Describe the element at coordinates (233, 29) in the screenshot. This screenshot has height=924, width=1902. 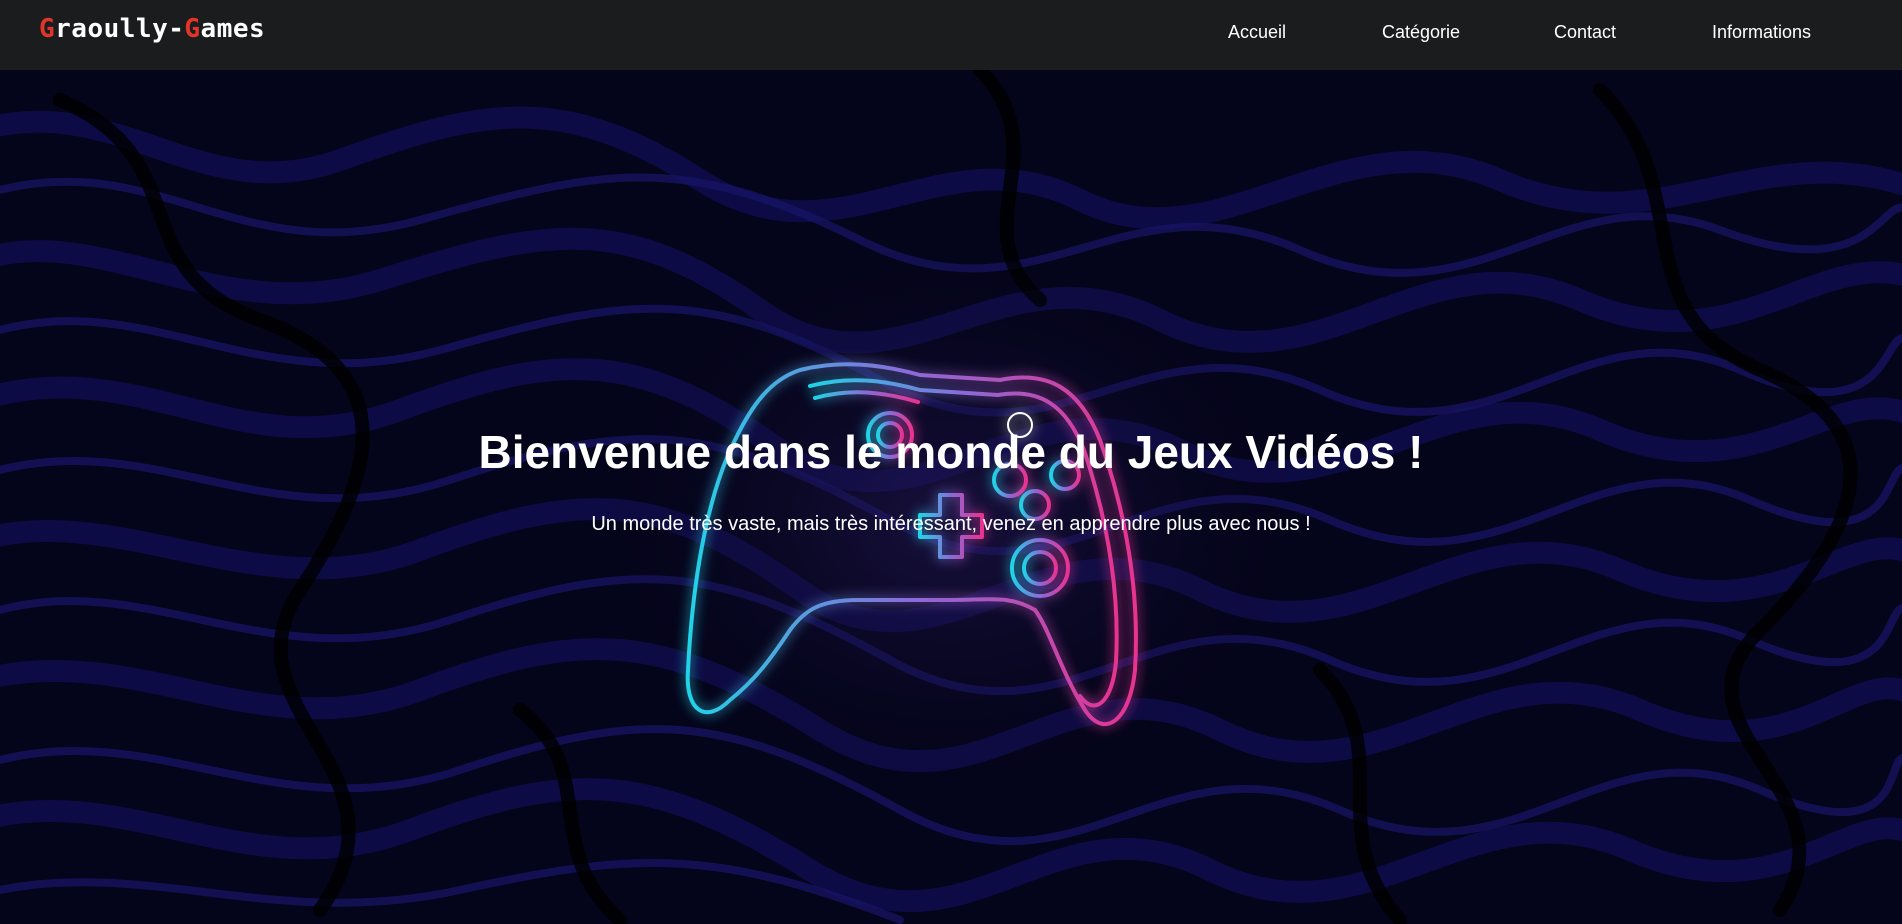
I see `logo-text-2: ames` at that location.